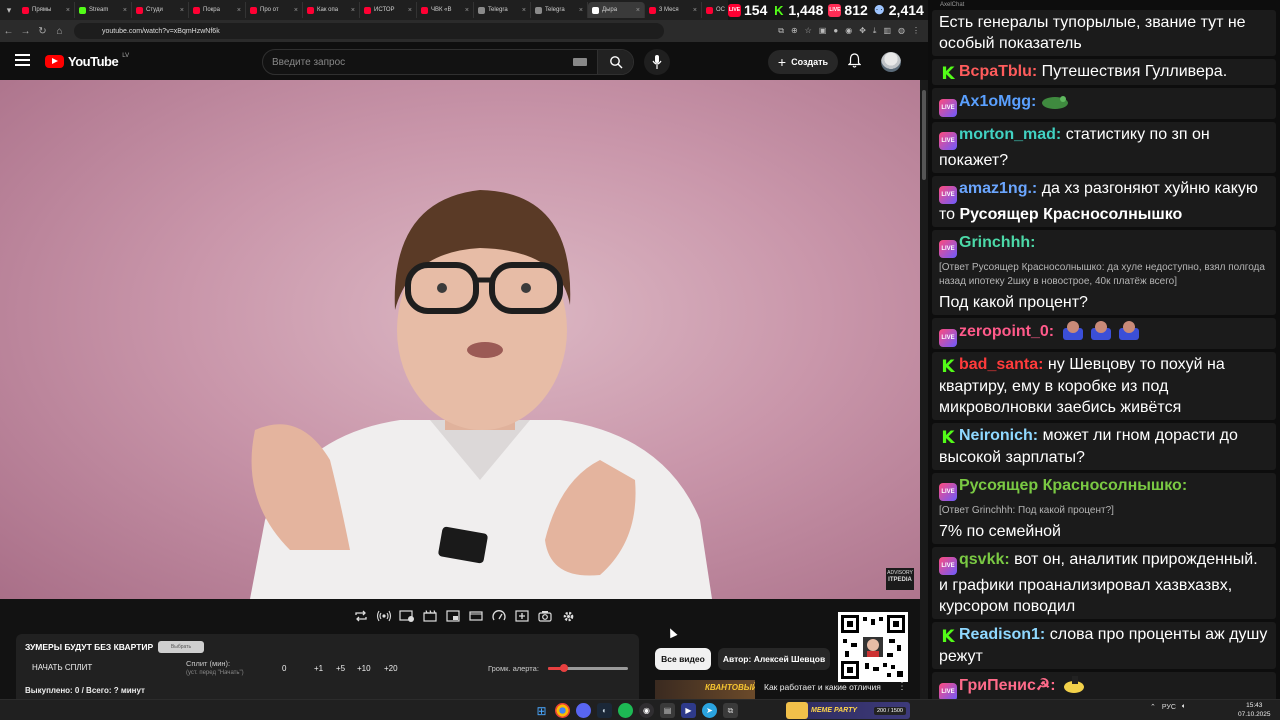 The width and height of the screenshot is (1280, 720). What do you see at coordinates (625, 710) in the screenshot?
I see `spotify-icon` at bounding box center [625, 710].